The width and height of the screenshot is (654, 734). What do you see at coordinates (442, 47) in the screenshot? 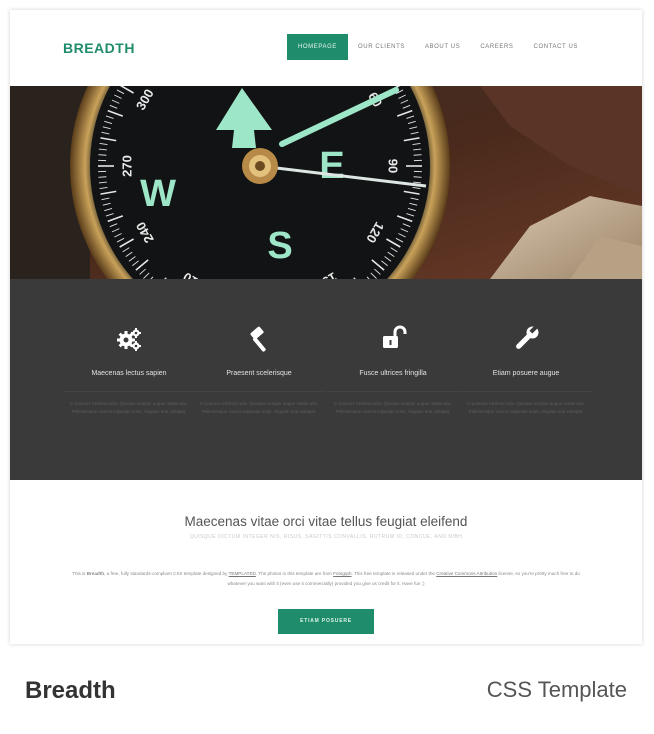
I see `nav-item-about-us: ABOUT US` at bounding box center [442, 47].